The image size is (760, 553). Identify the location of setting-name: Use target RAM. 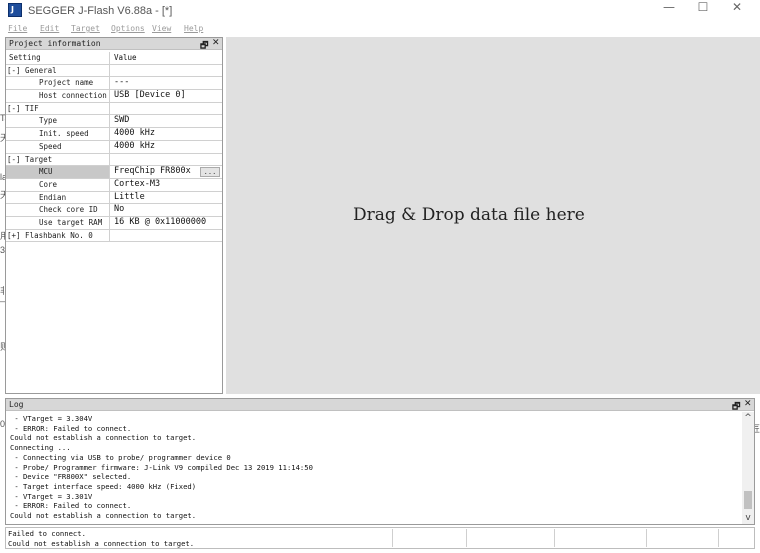
(58, 222).